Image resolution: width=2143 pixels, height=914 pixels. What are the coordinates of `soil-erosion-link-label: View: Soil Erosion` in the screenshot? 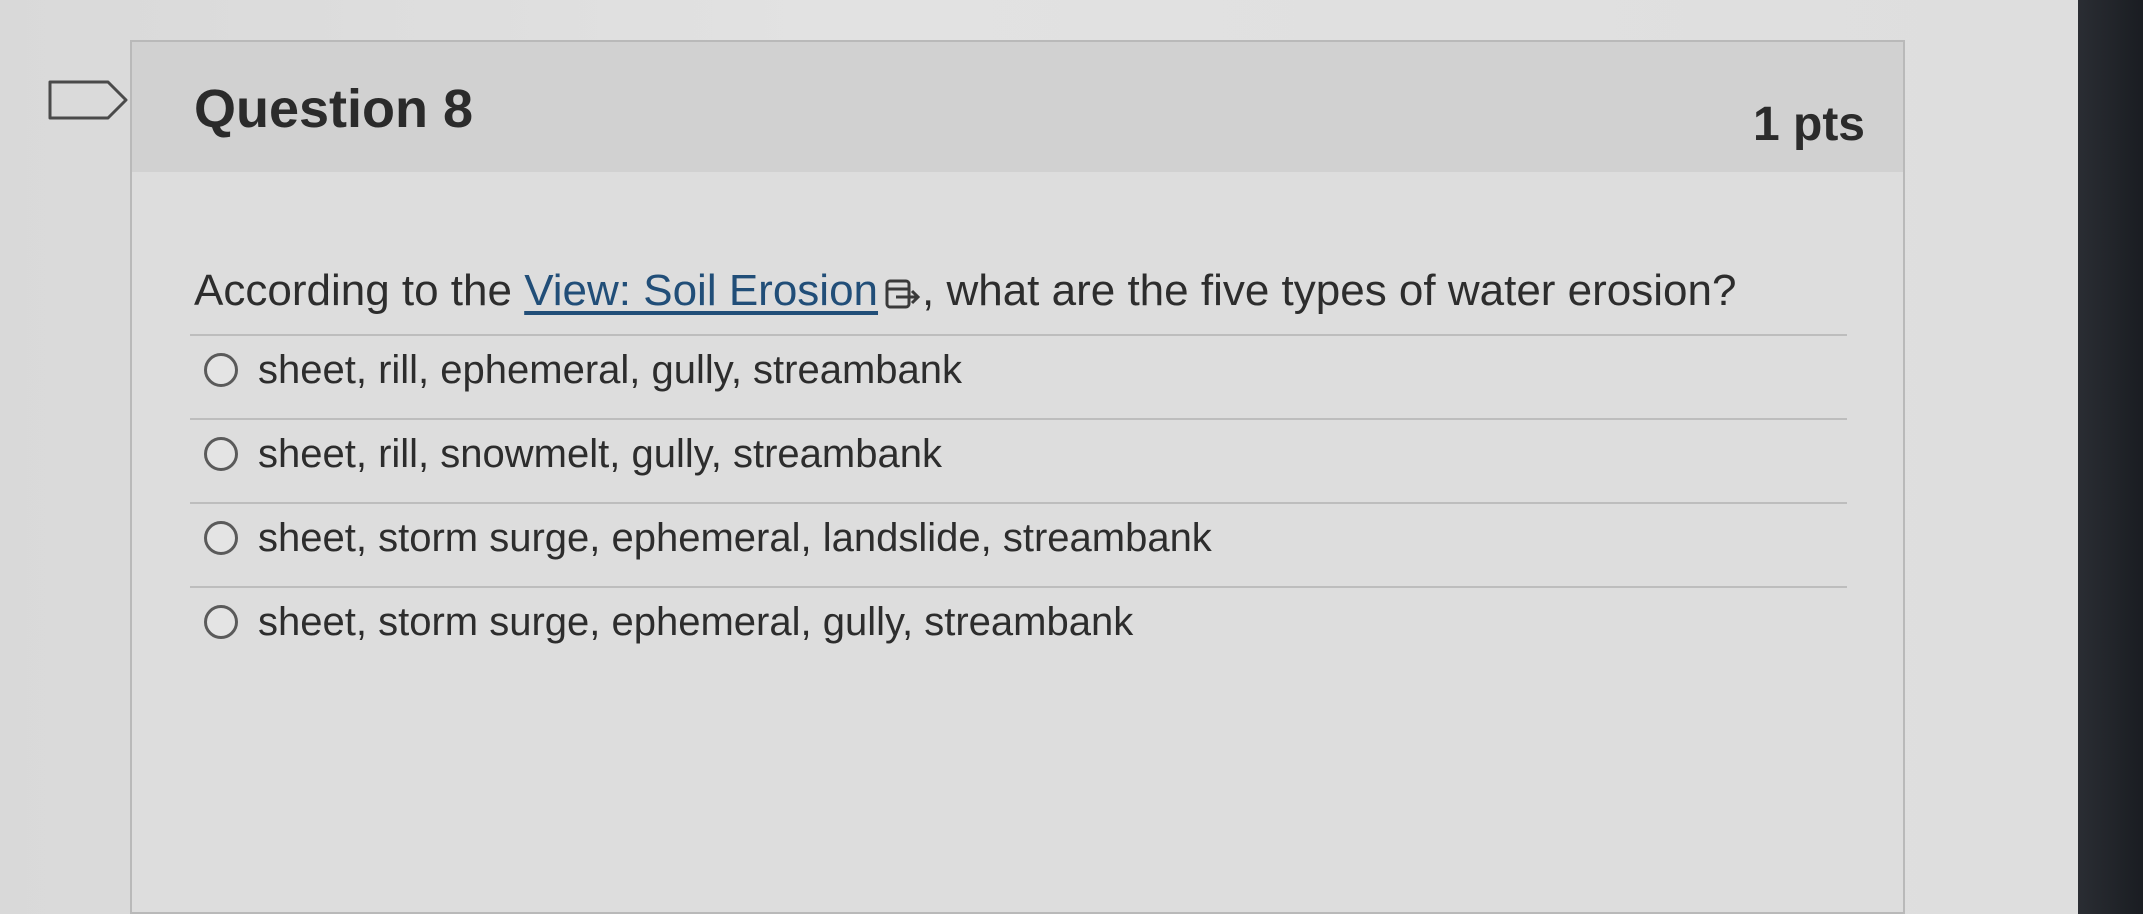 It's located at (701, 290).